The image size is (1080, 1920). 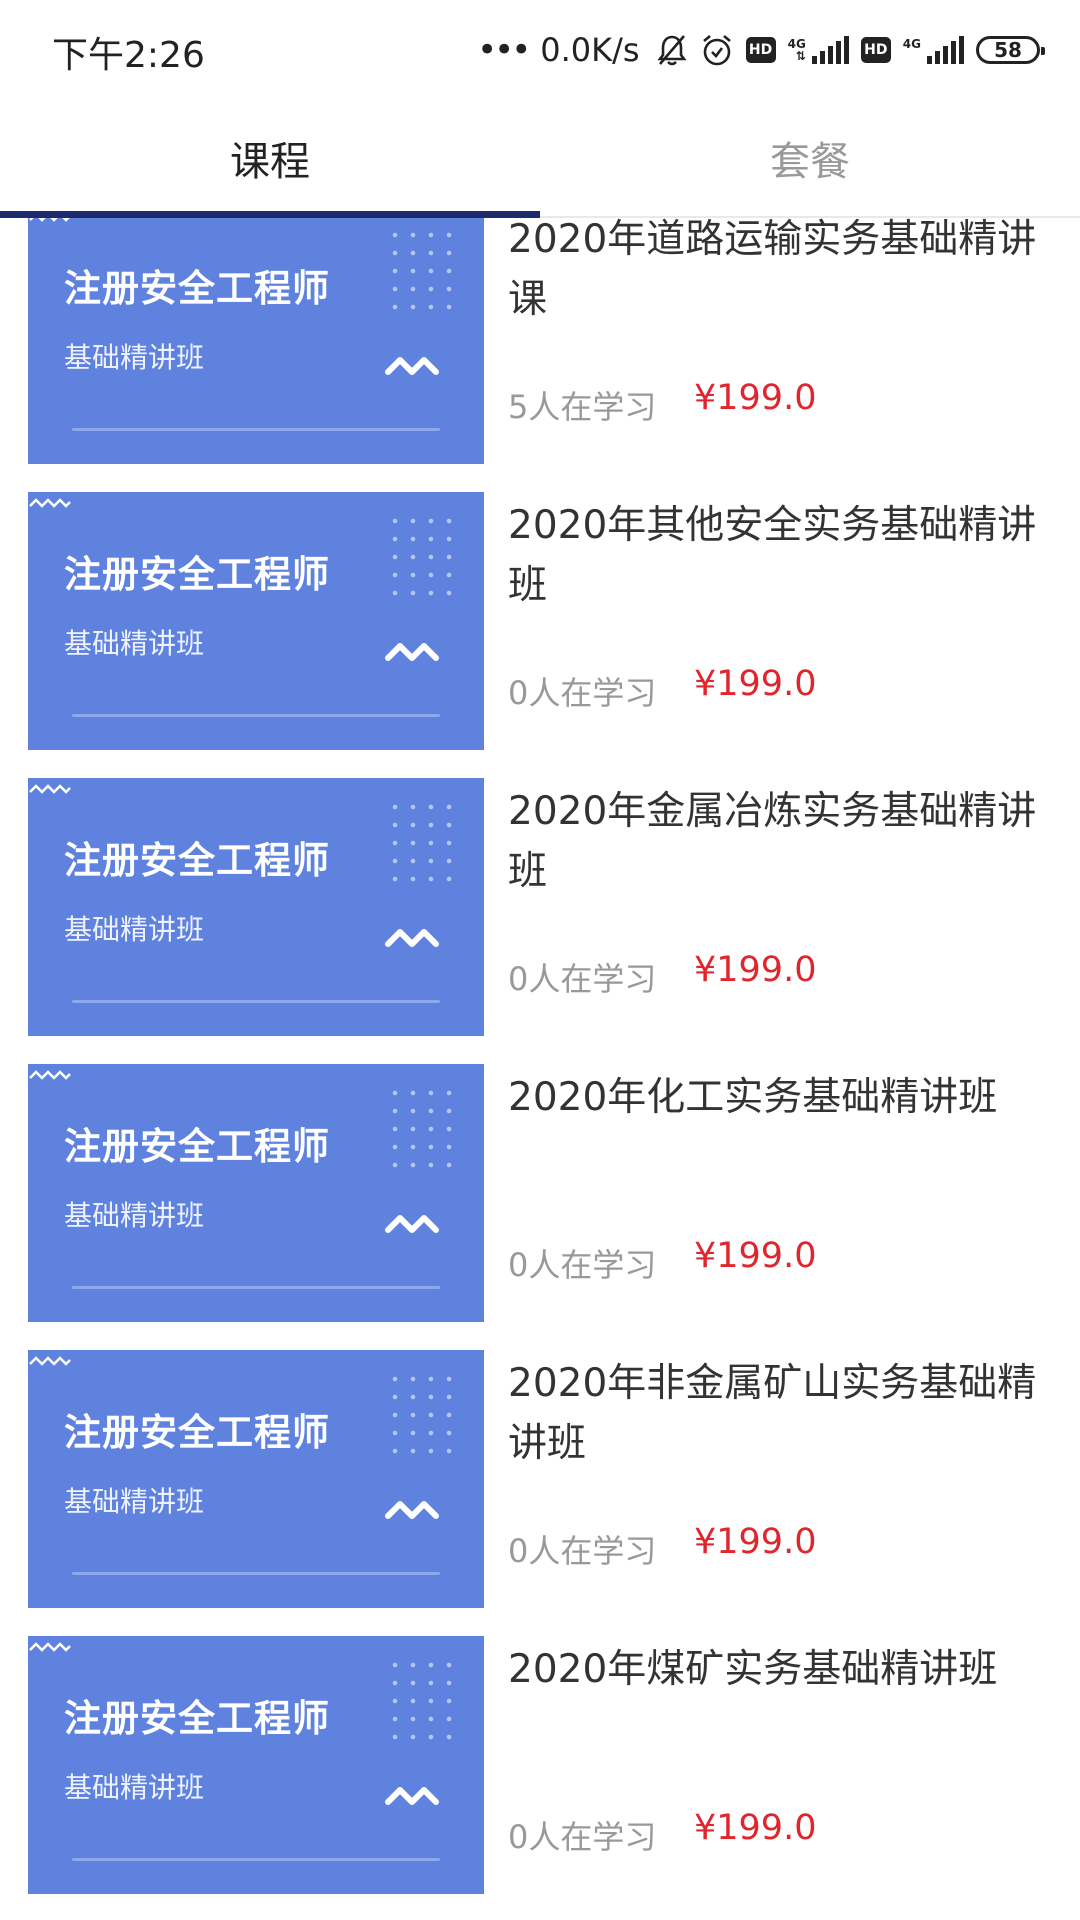 I want to click on battery-icon: 58, so click(x=1010, y=50).